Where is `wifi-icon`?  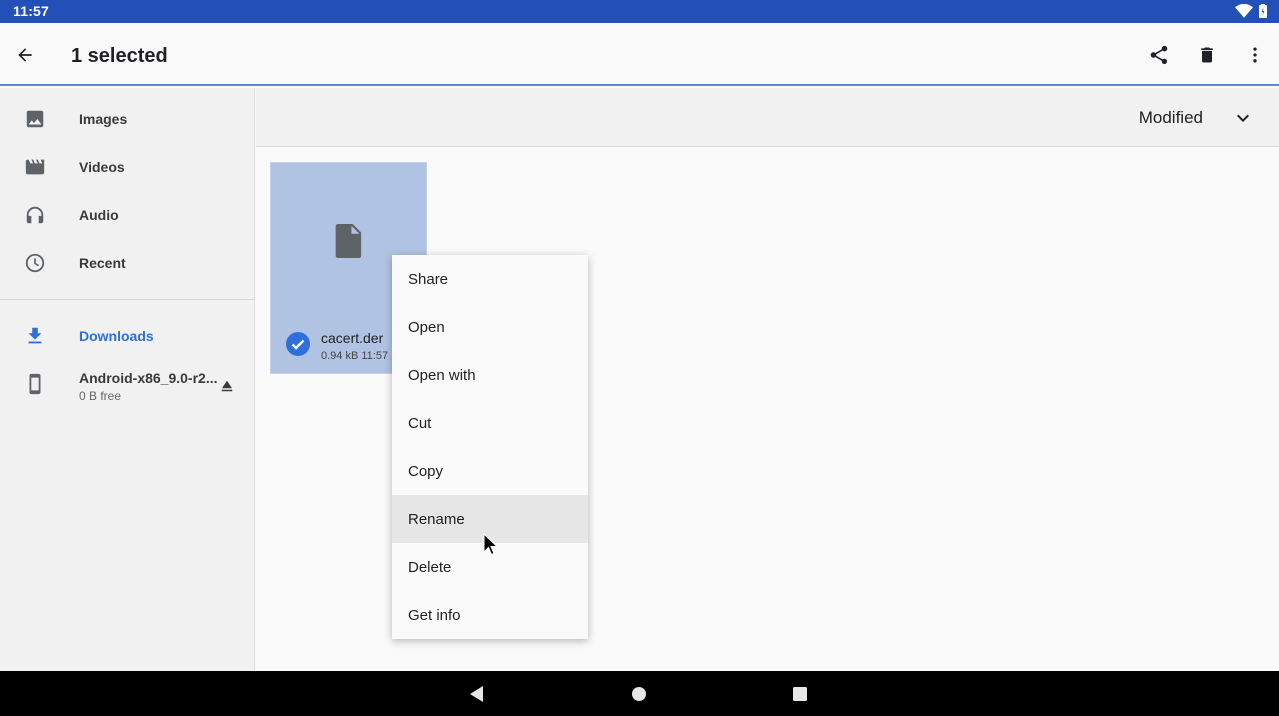 wifi-icon is located at coordinates (1244, 11).